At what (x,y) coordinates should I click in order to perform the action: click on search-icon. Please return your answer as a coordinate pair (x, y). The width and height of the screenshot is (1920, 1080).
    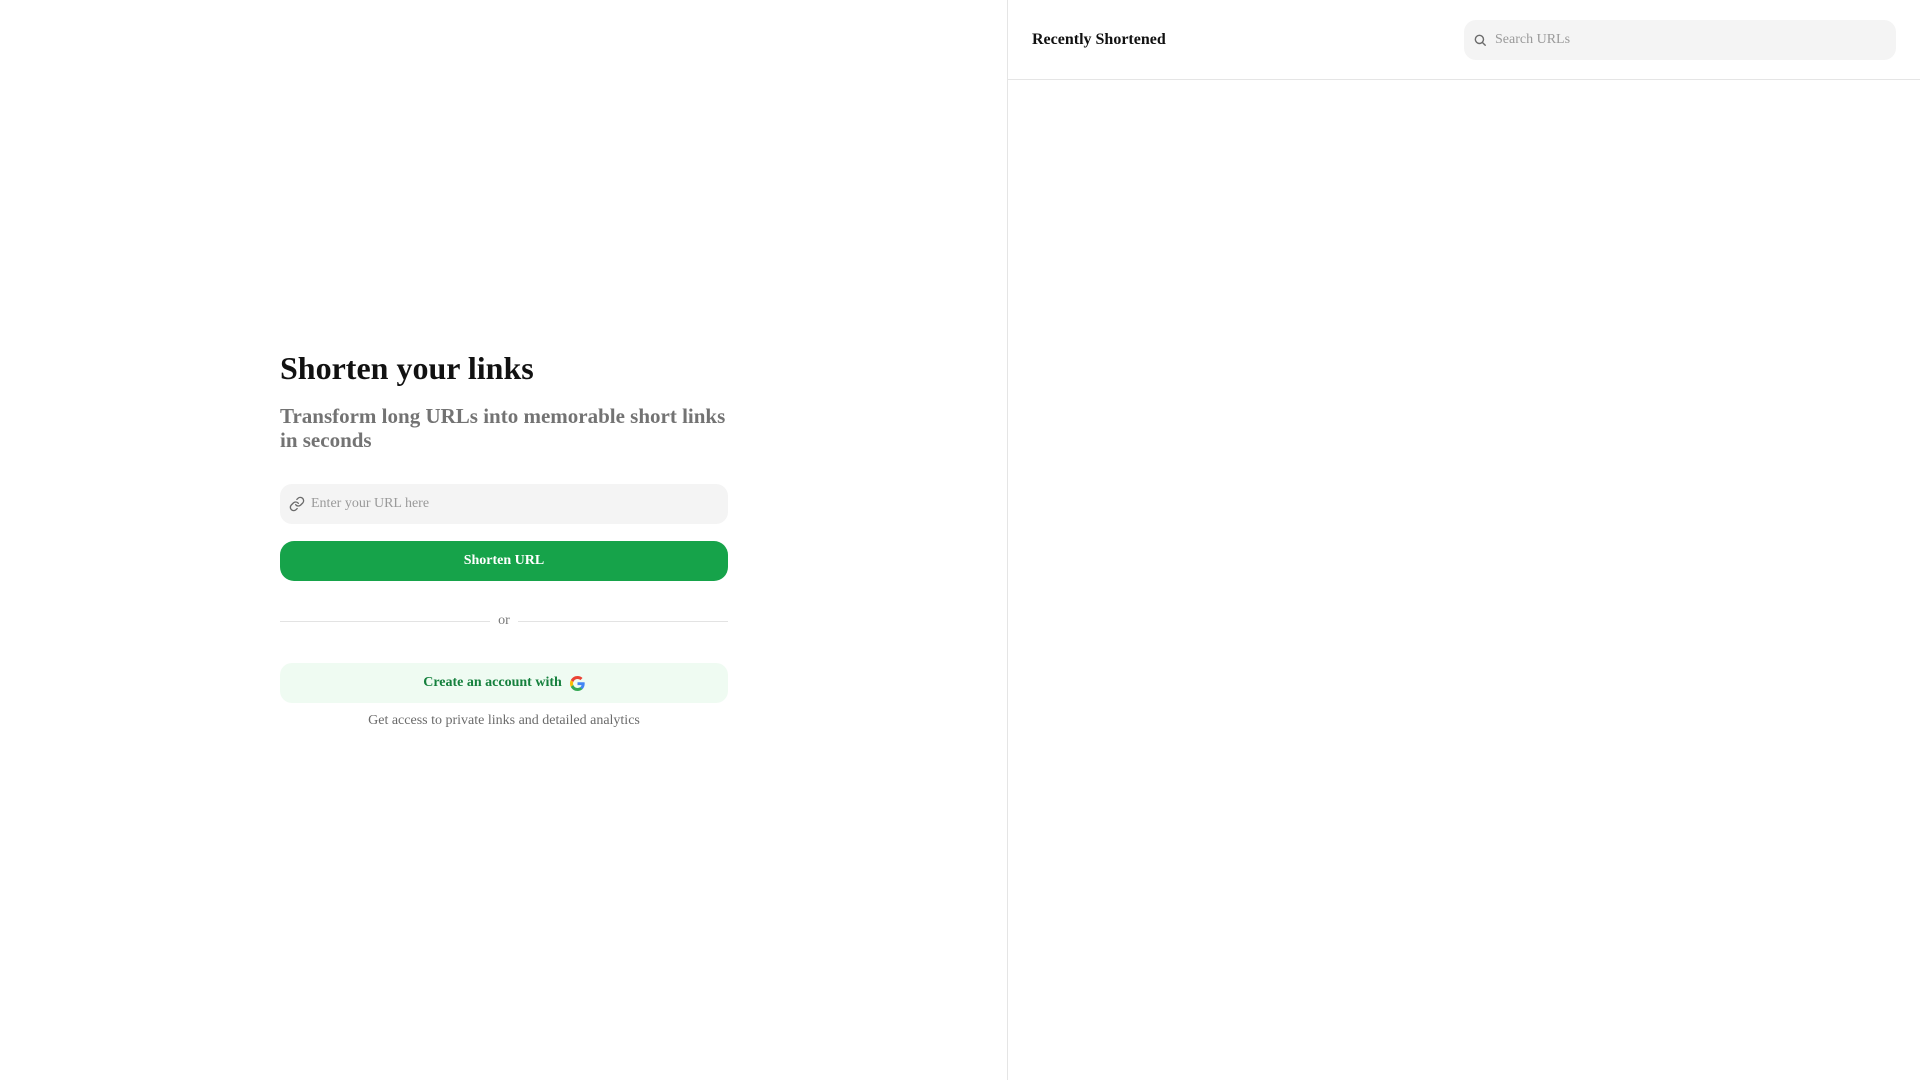
    Looking at the image, I should click on (1480, 40).